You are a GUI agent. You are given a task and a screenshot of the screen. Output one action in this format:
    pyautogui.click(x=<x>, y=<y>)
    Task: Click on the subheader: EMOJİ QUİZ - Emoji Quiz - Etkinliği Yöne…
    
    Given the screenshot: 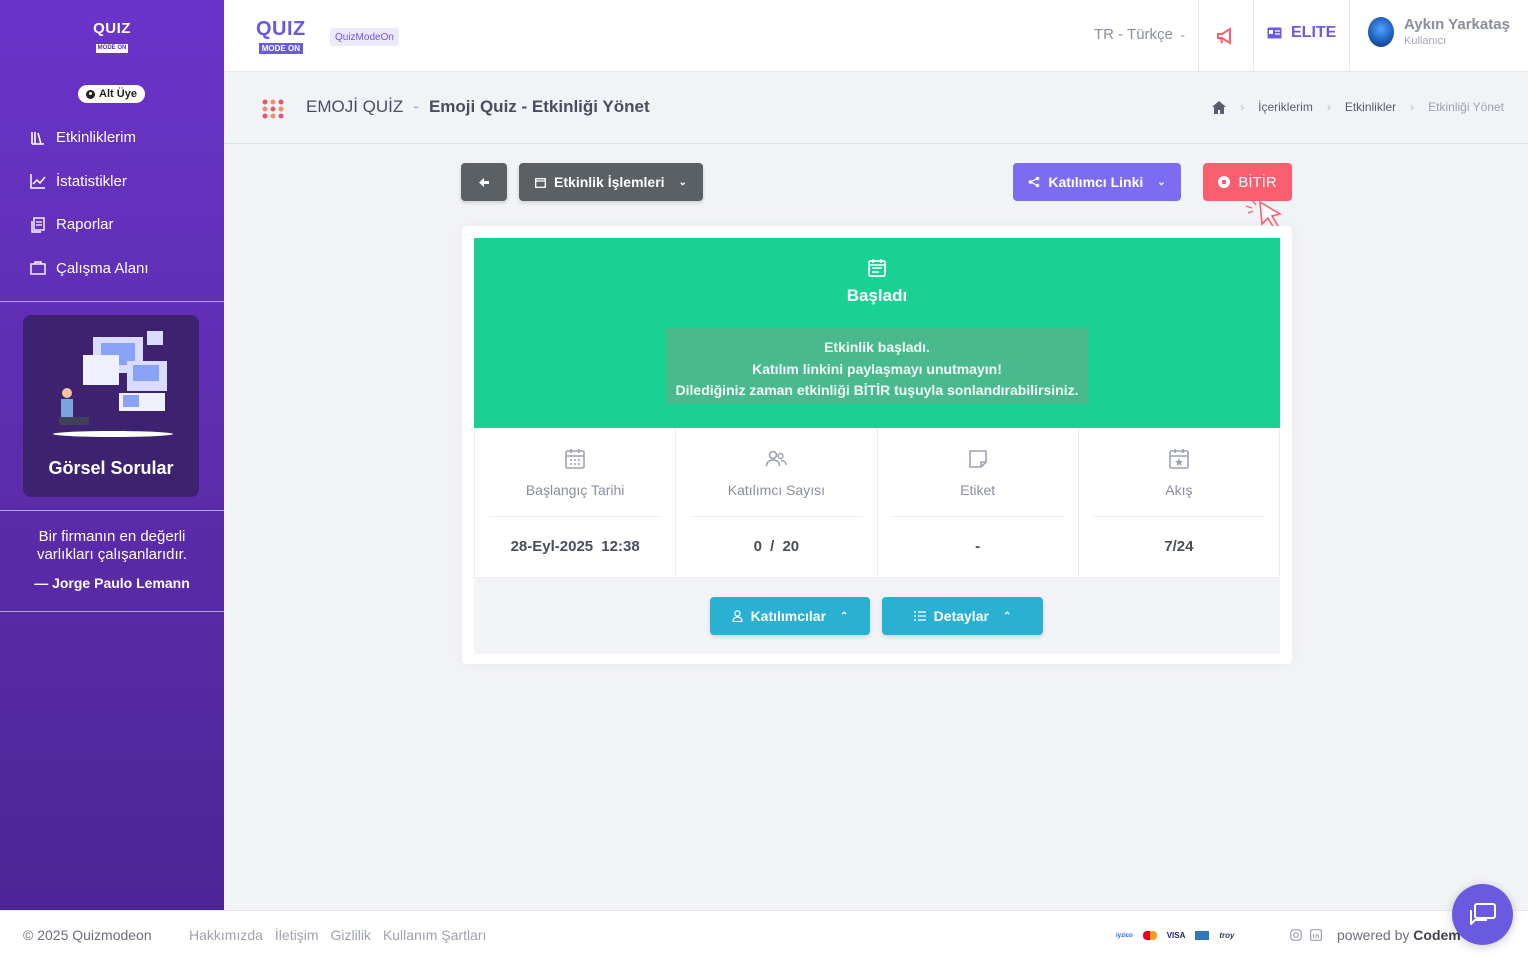 What is the action you would take?
    pyautogui.click(x=876, y=108)
    